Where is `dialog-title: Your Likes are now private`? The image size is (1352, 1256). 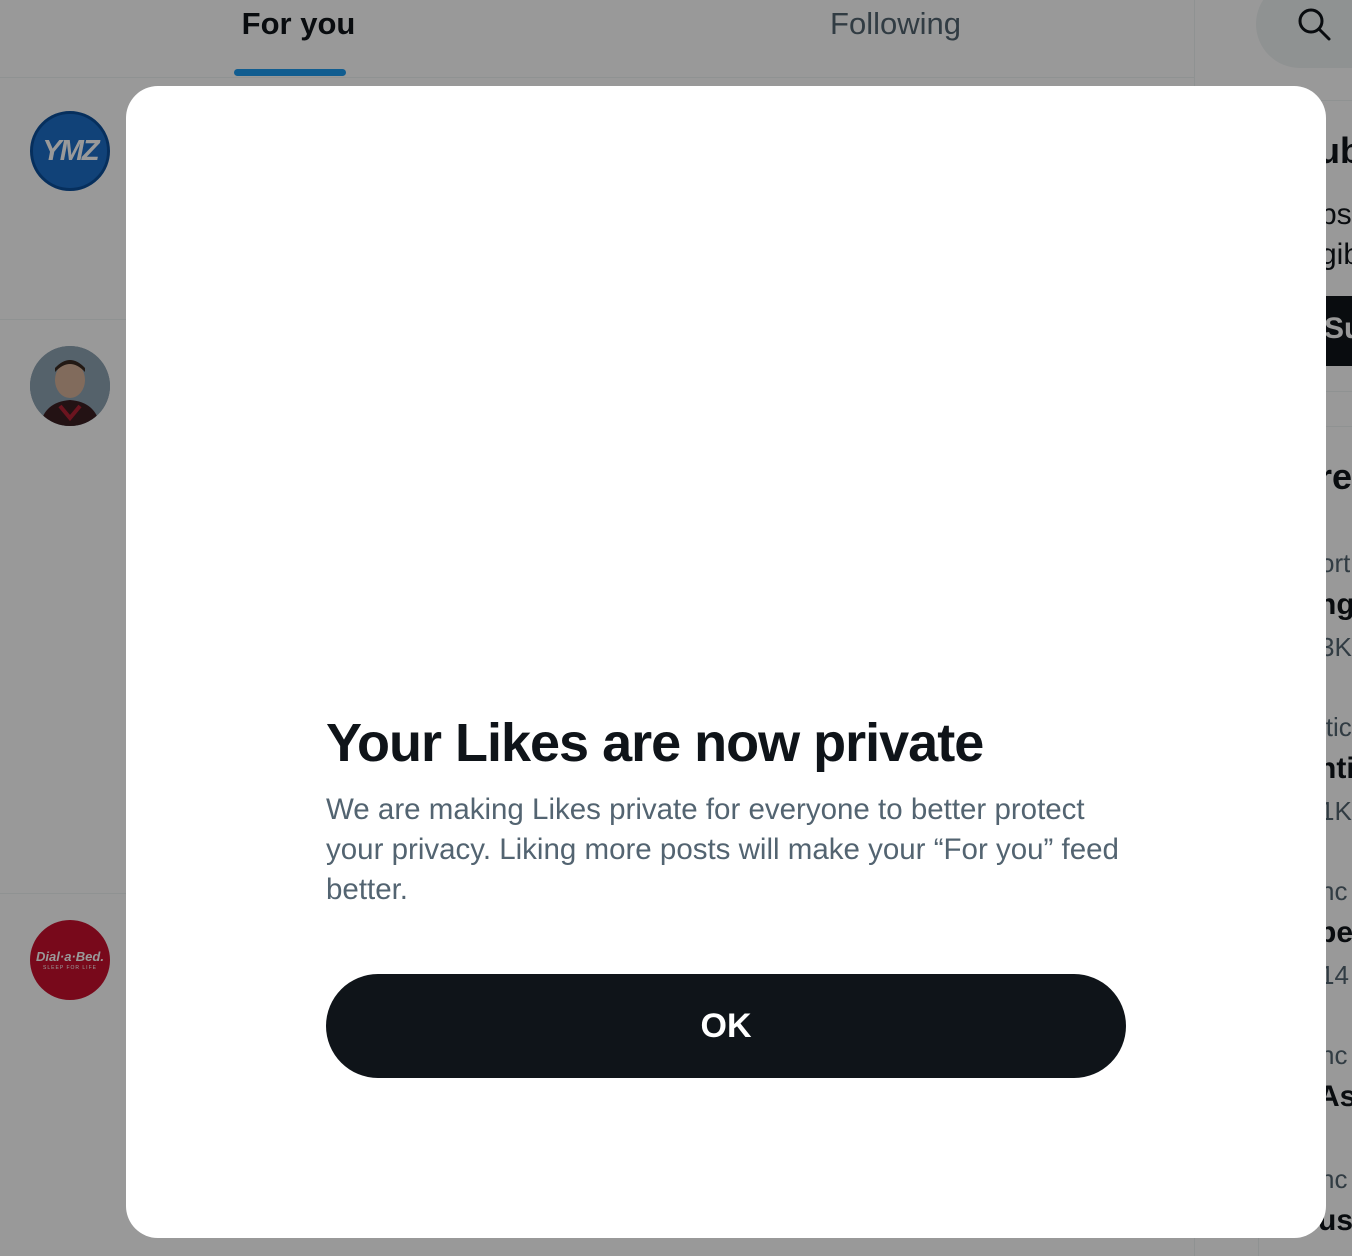
dialog-title: Your Likes are now private is located at coordinates (655, 743).